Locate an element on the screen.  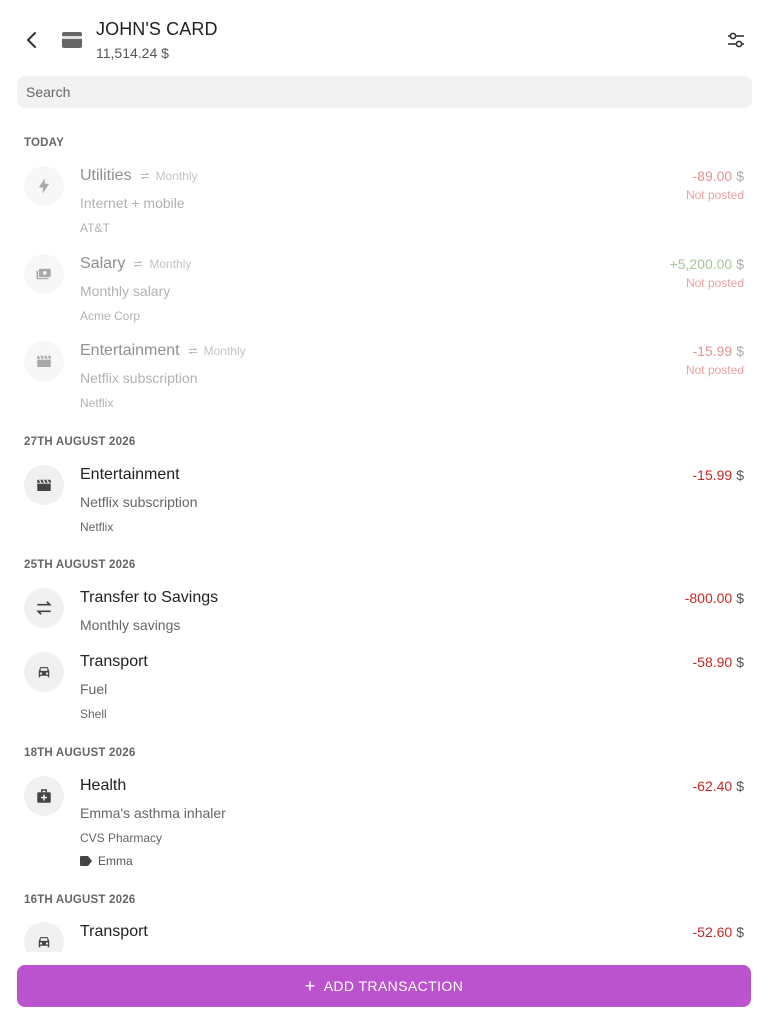
tag-label: Emma is located at coordinates (115, 861).